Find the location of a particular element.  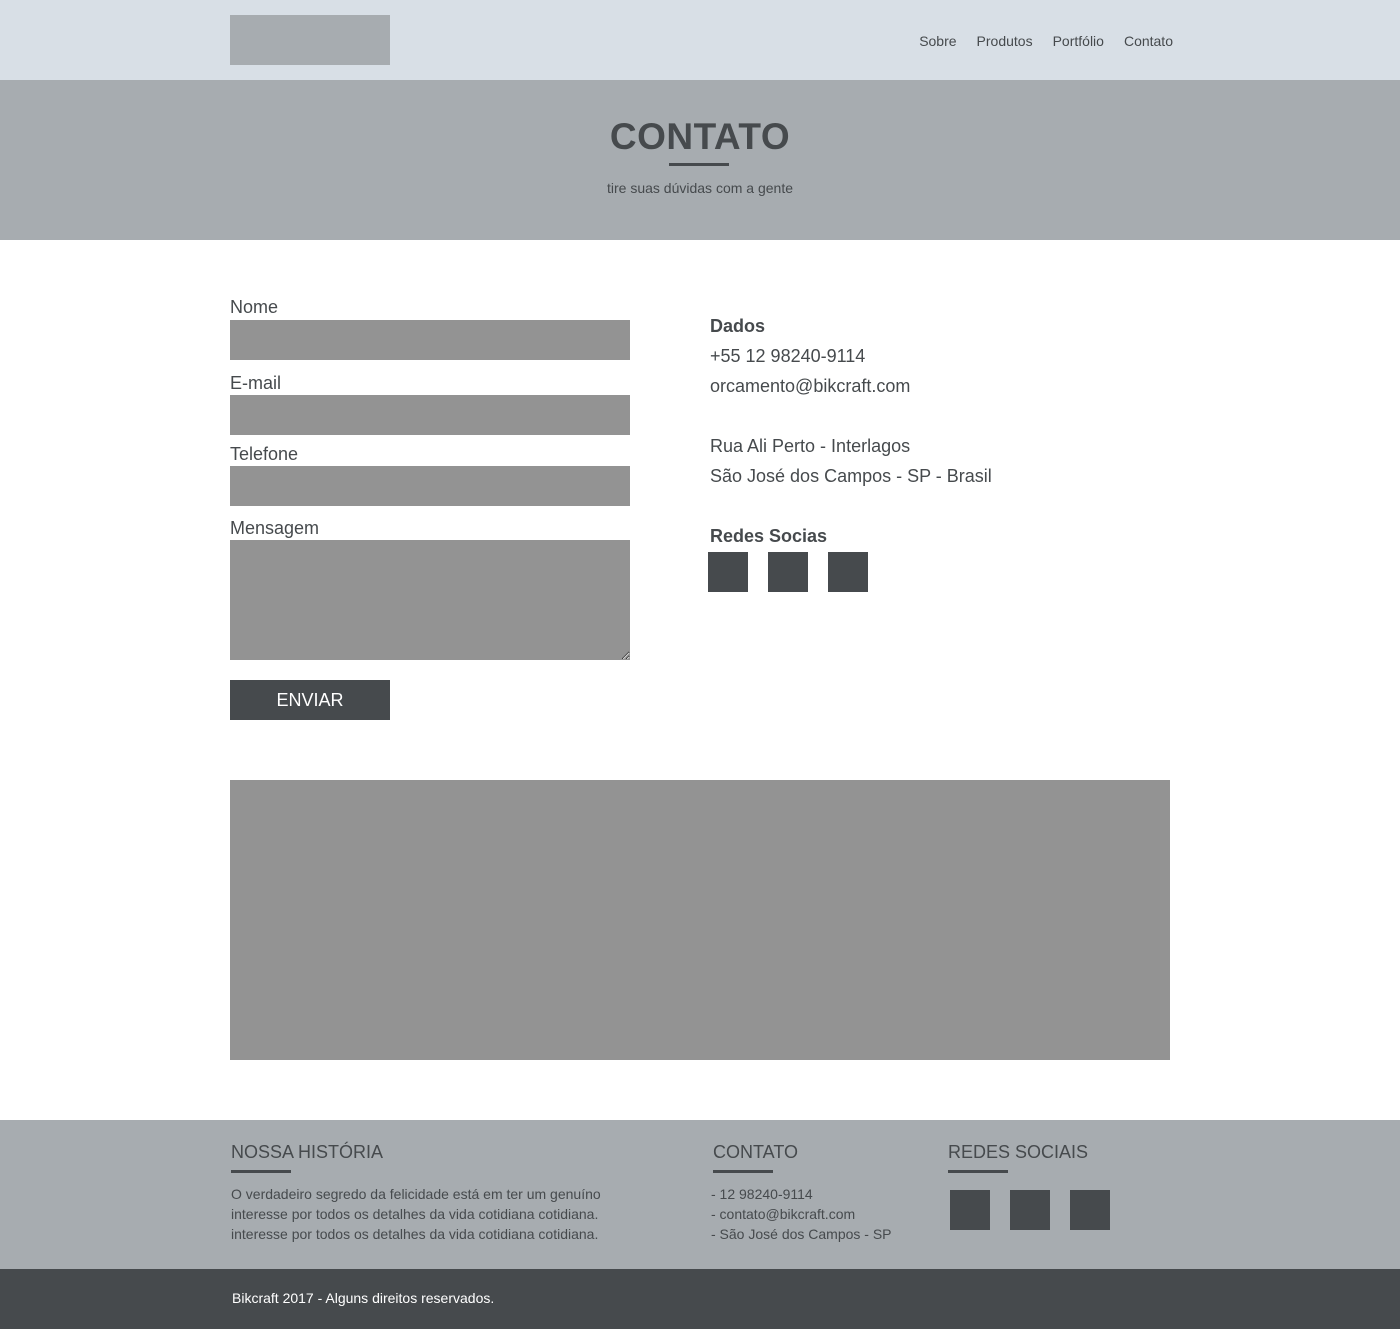

footer-social: REDES SOCIAIS is located at coordinates (1018, 1156).